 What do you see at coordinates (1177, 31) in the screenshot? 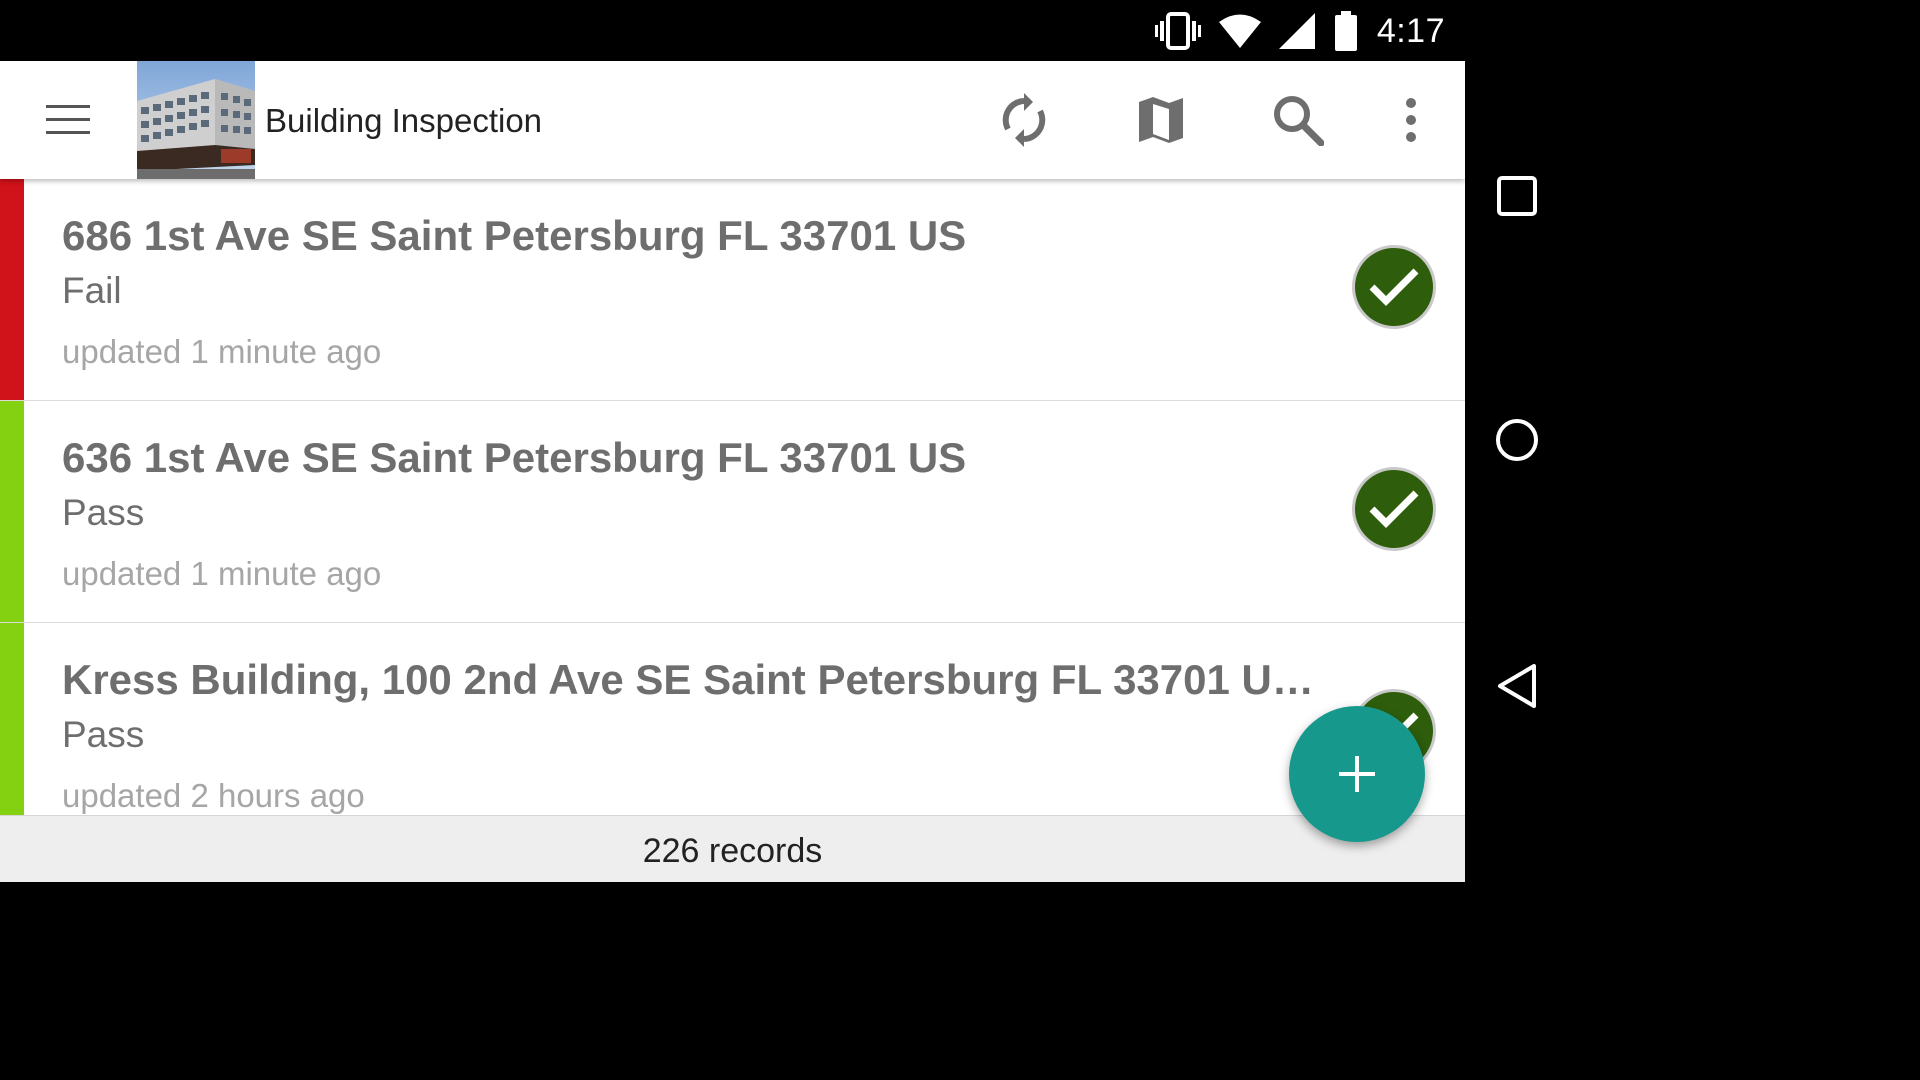
I see `vibrate-icon` at bounding box center [1177, 31].